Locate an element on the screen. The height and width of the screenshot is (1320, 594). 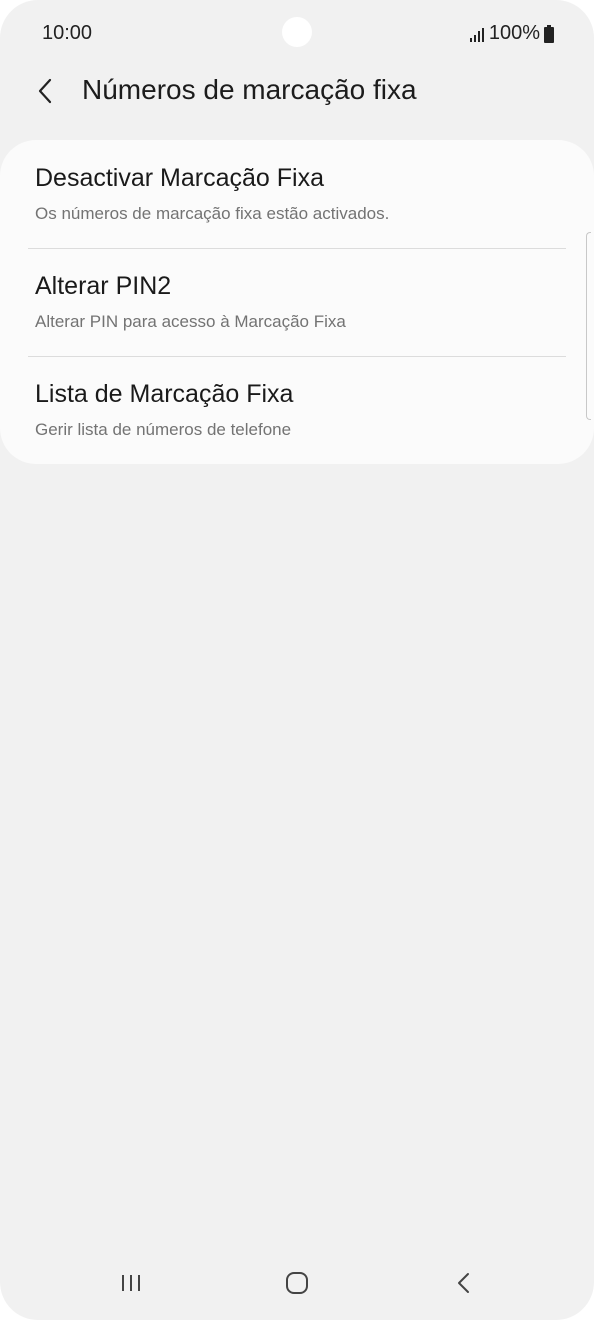
battery-full-icon is located at coordinates (549, 33).